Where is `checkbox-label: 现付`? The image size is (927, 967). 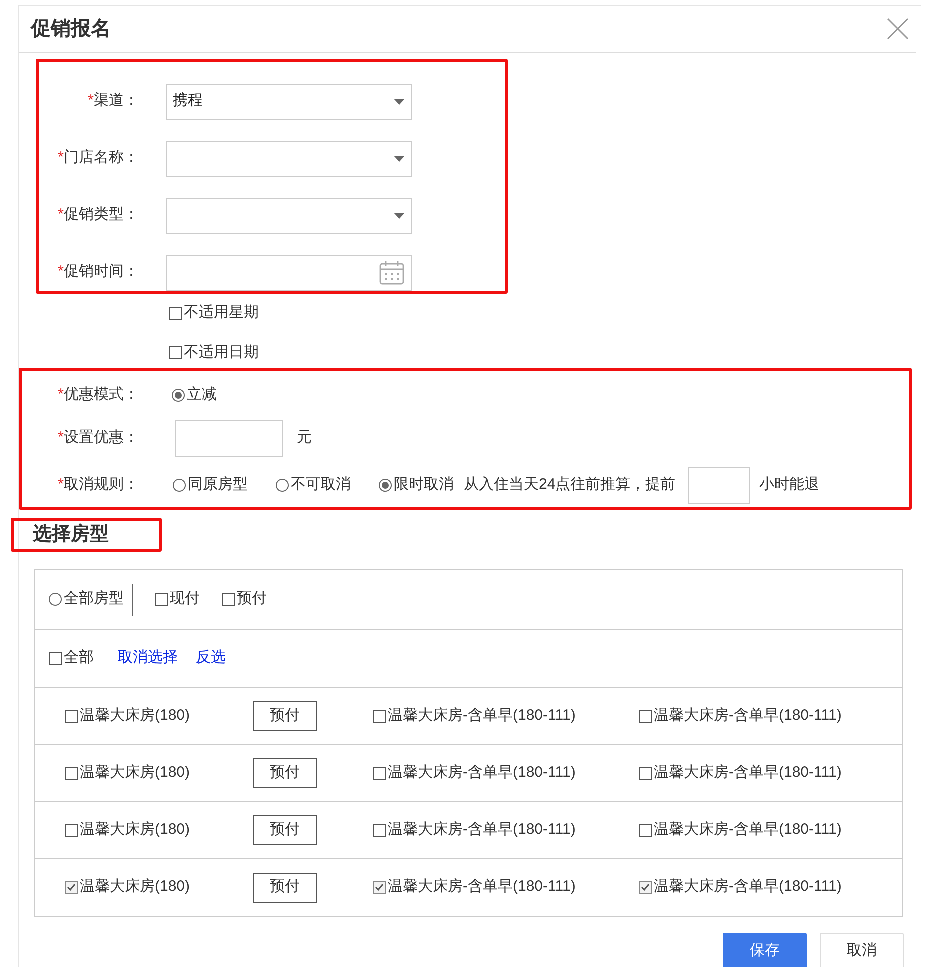
checkbox-label: 现付 is located at coordinates (185, 599).